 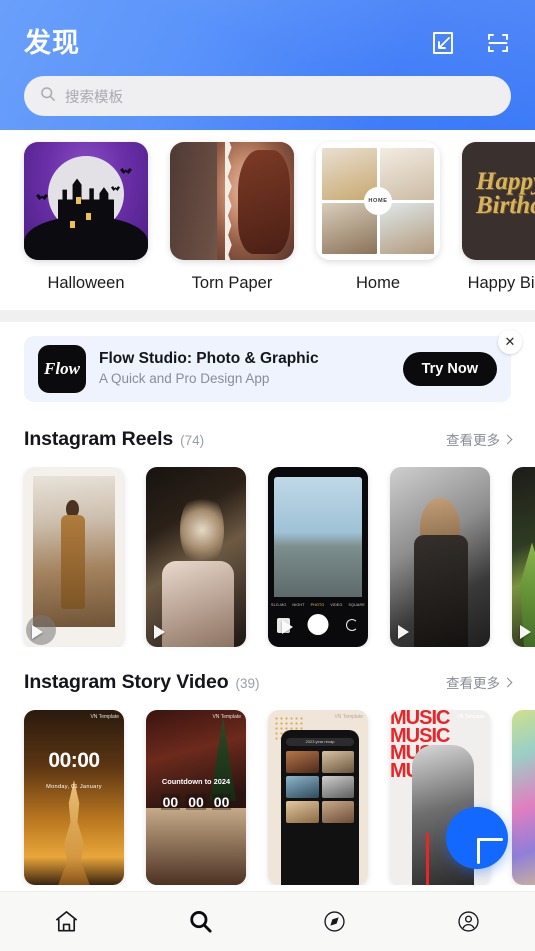 I want to click on story-card: VN Template Countdown to 2024 00 00 00, so click(x=196, y=797).